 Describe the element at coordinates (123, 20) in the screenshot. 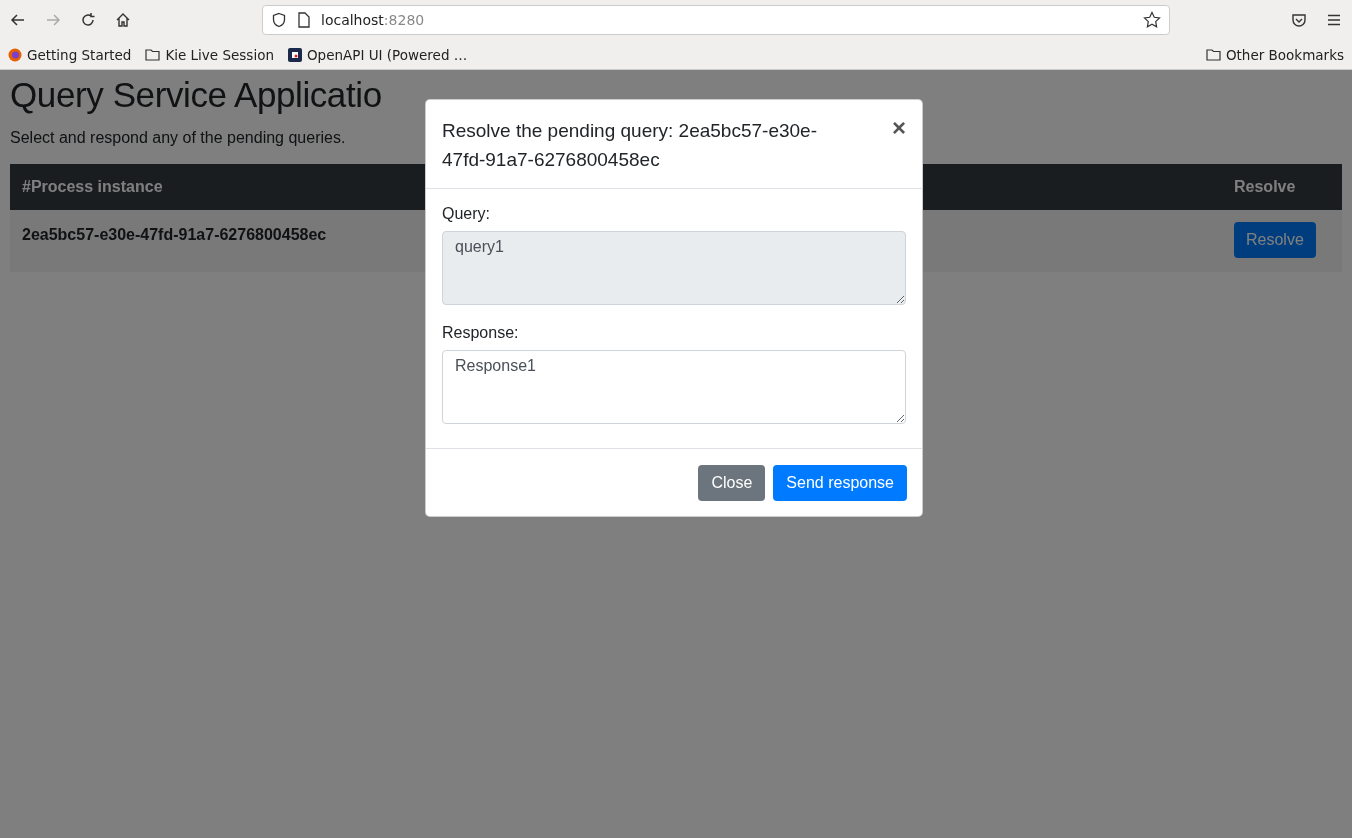

I see `home-icon` at that location.